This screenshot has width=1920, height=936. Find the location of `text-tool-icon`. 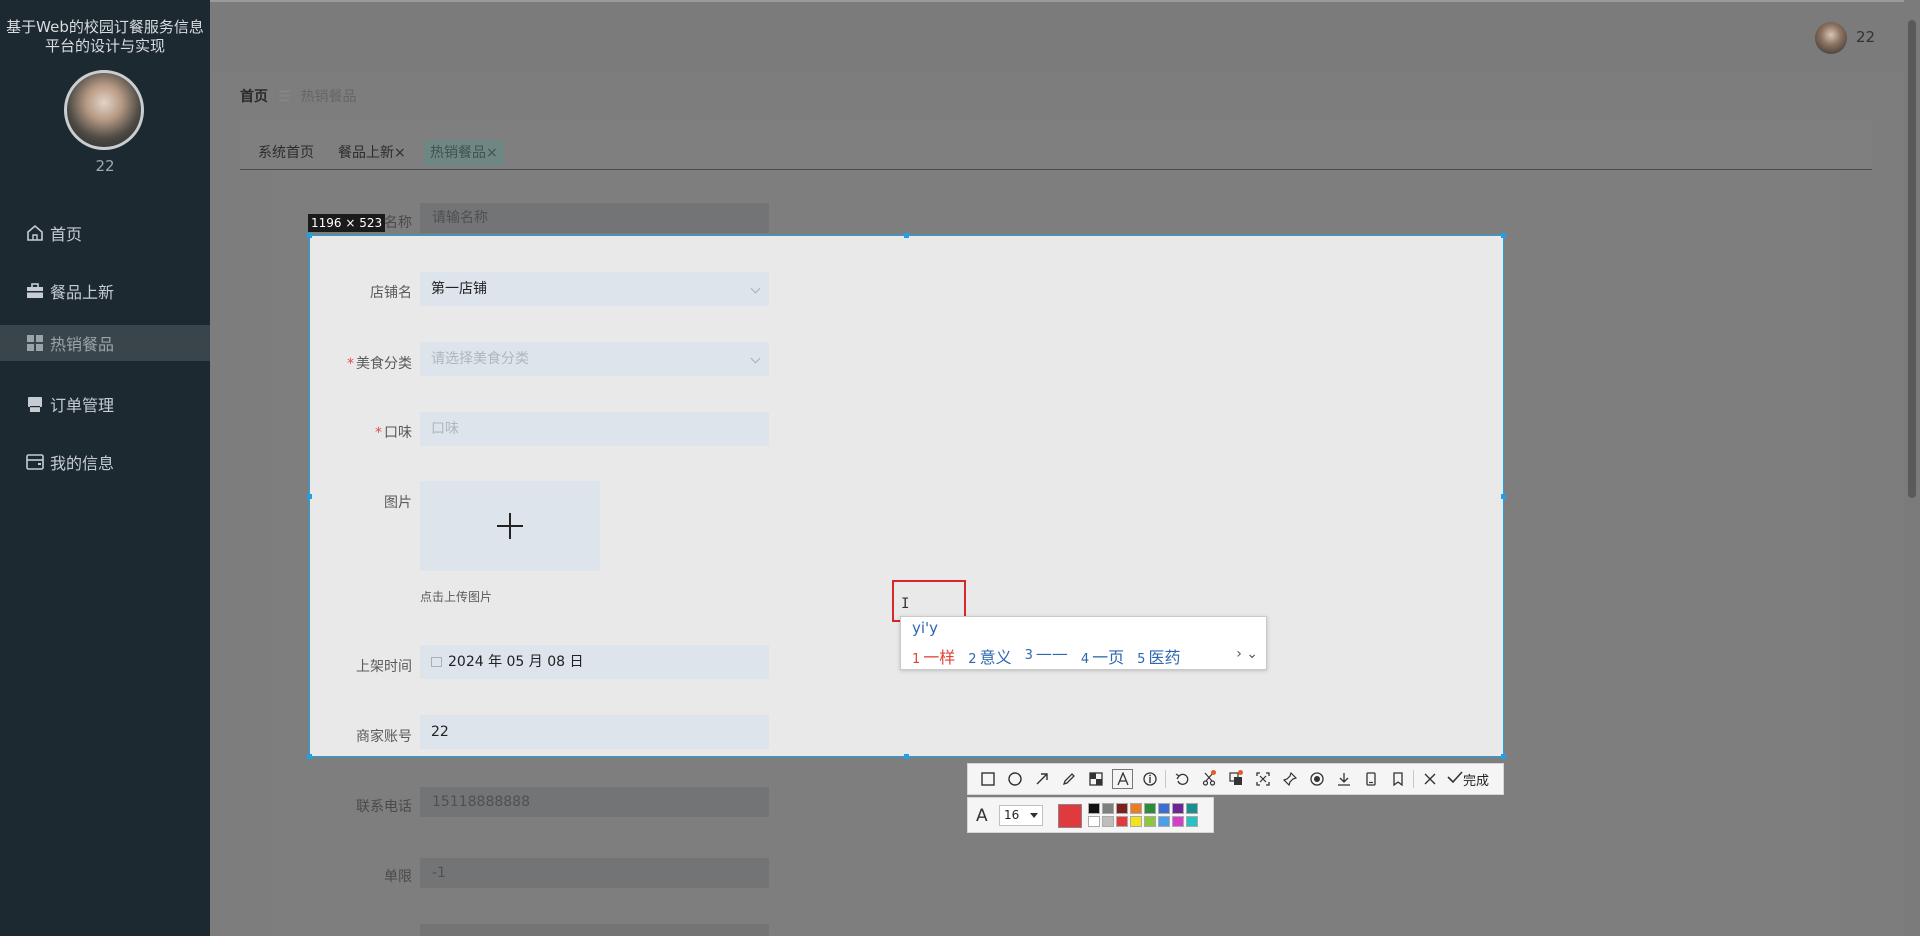

text-tool-icon is located at coordinates (1122, 779).